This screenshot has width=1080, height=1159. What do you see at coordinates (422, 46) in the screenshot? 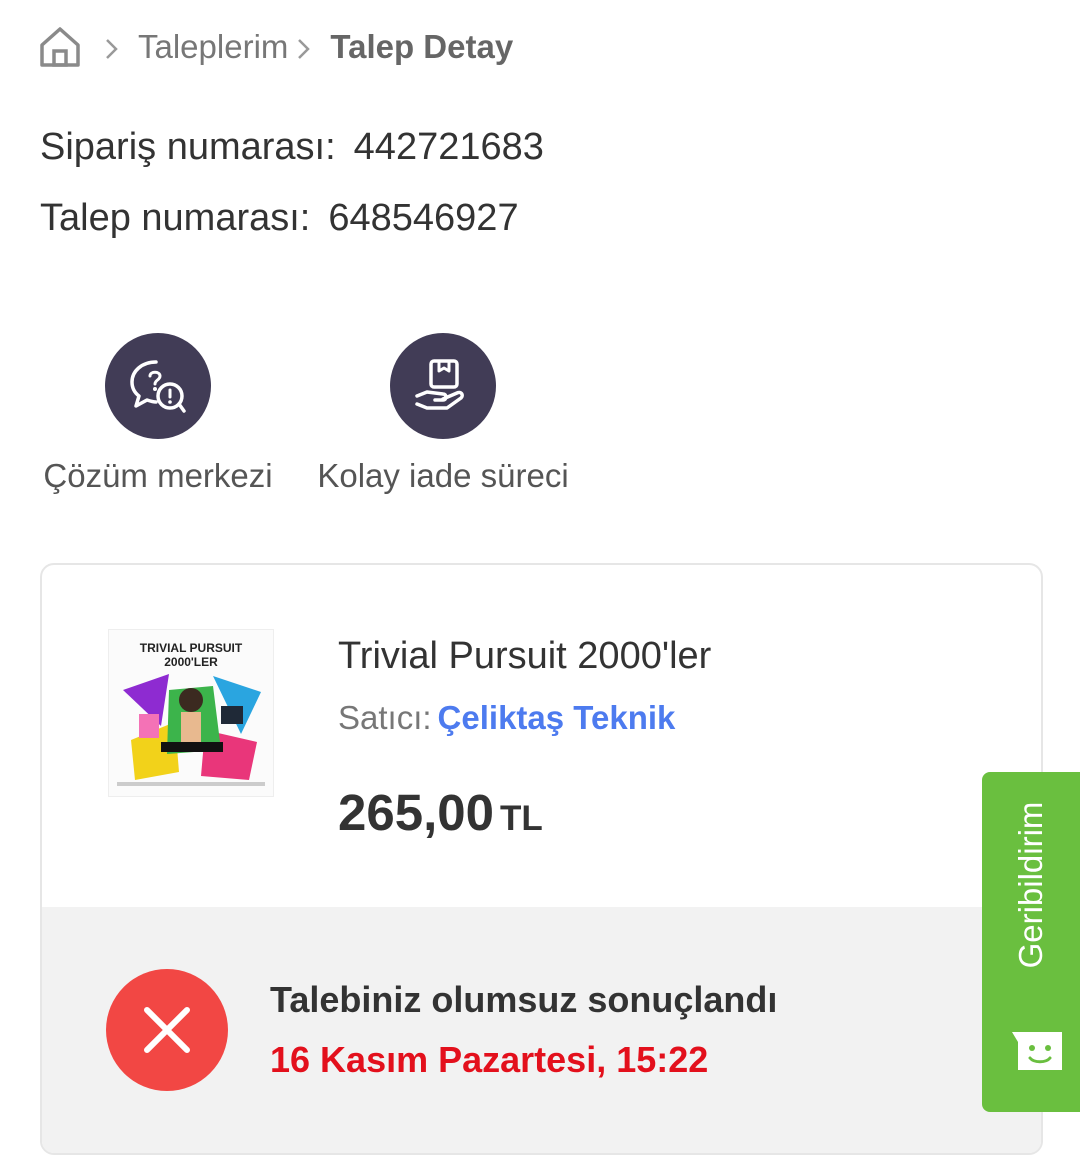
I see `breadcrumb-item-current: Talep Detay` at bounding box center [422, 46].